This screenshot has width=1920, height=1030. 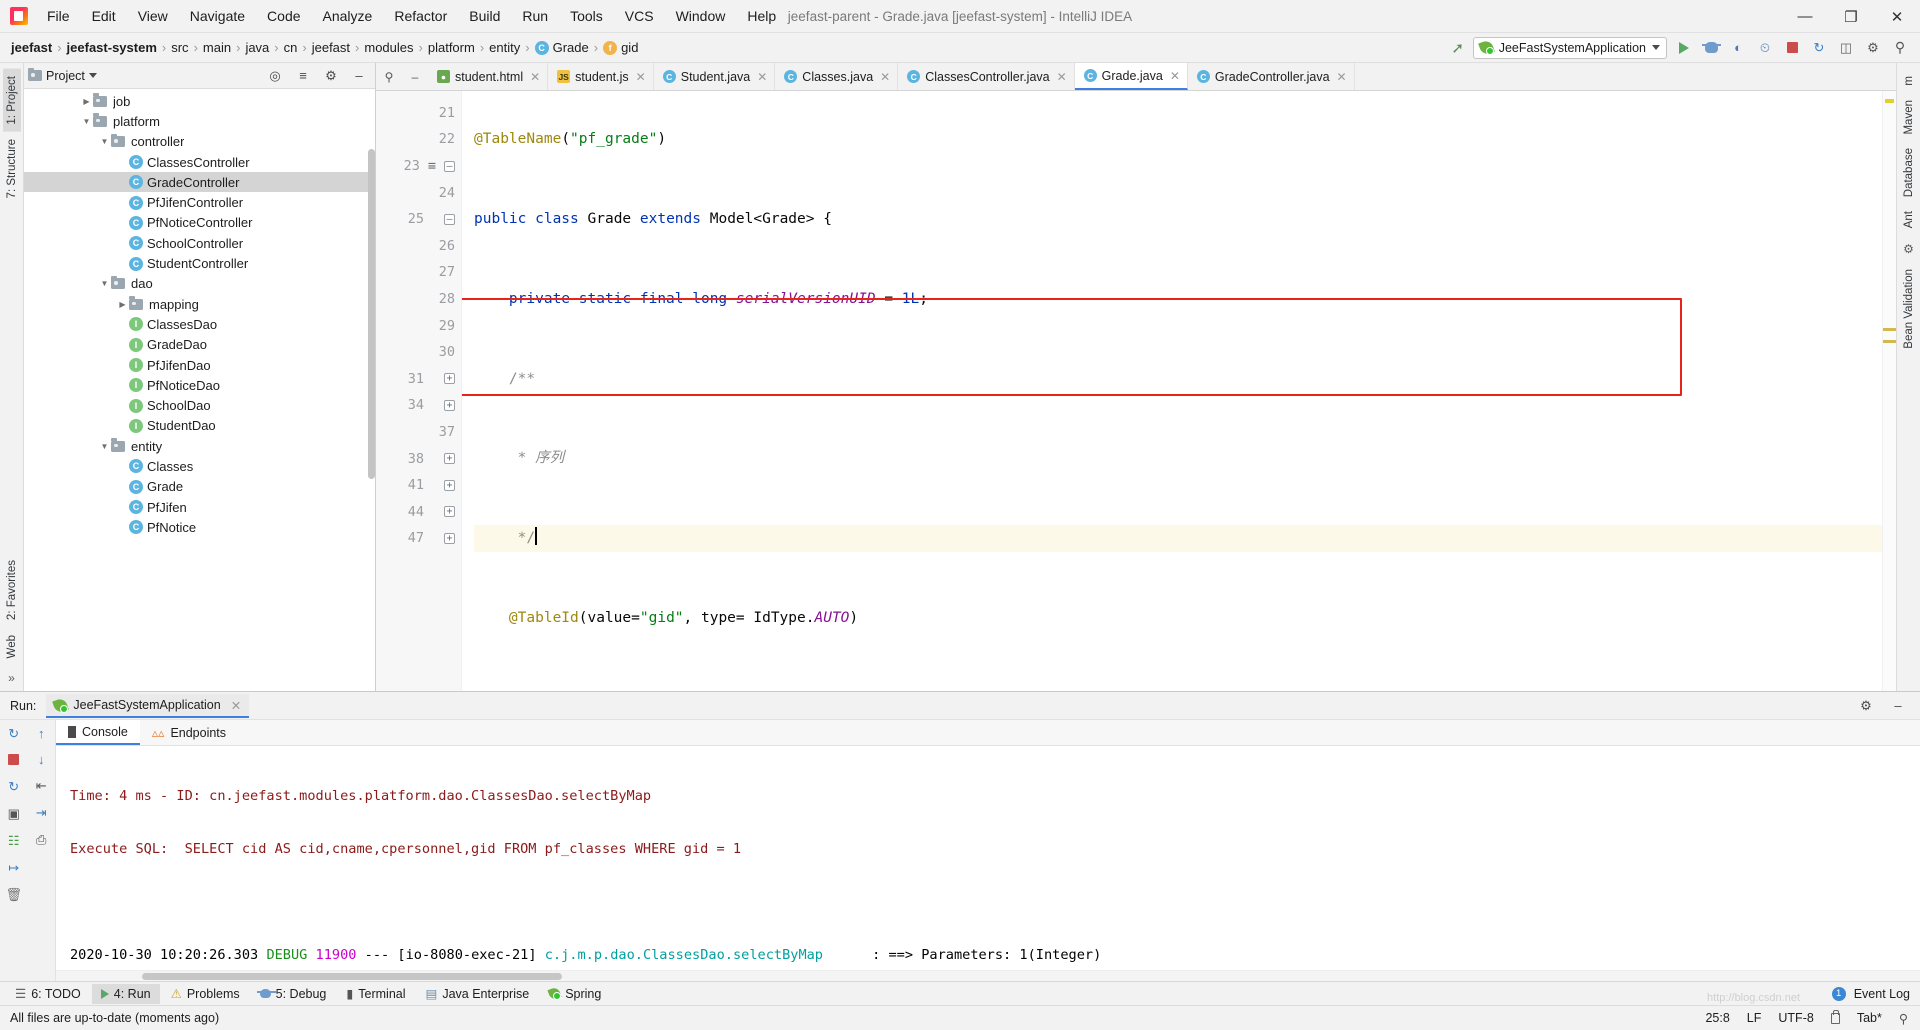 What do you see at coordinates (562, 47) in the screenshot?
I see `breadcrumb-item-grade: C Grade` at bounding box center [562, 47].